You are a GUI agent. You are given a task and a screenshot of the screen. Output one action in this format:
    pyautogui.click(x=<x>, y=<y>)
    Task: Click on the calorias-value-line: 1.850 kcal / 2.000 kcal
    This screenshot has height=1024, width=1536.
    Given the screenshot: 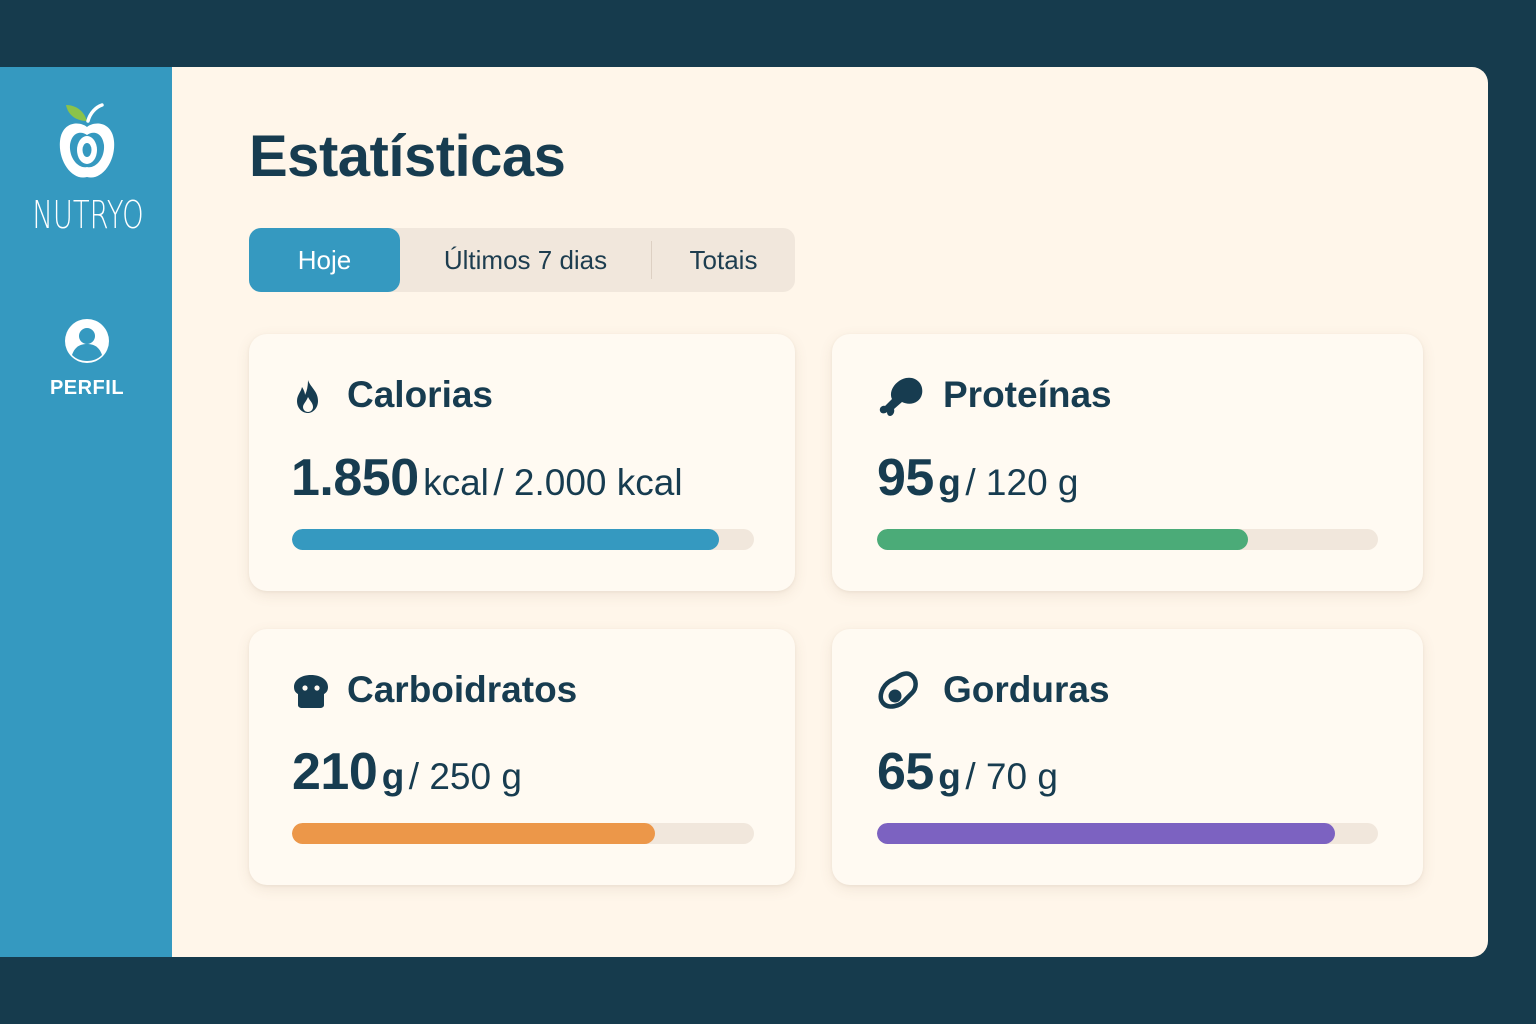 What is the action you would take?
    pyautogui.click(x=487, y=478)
    